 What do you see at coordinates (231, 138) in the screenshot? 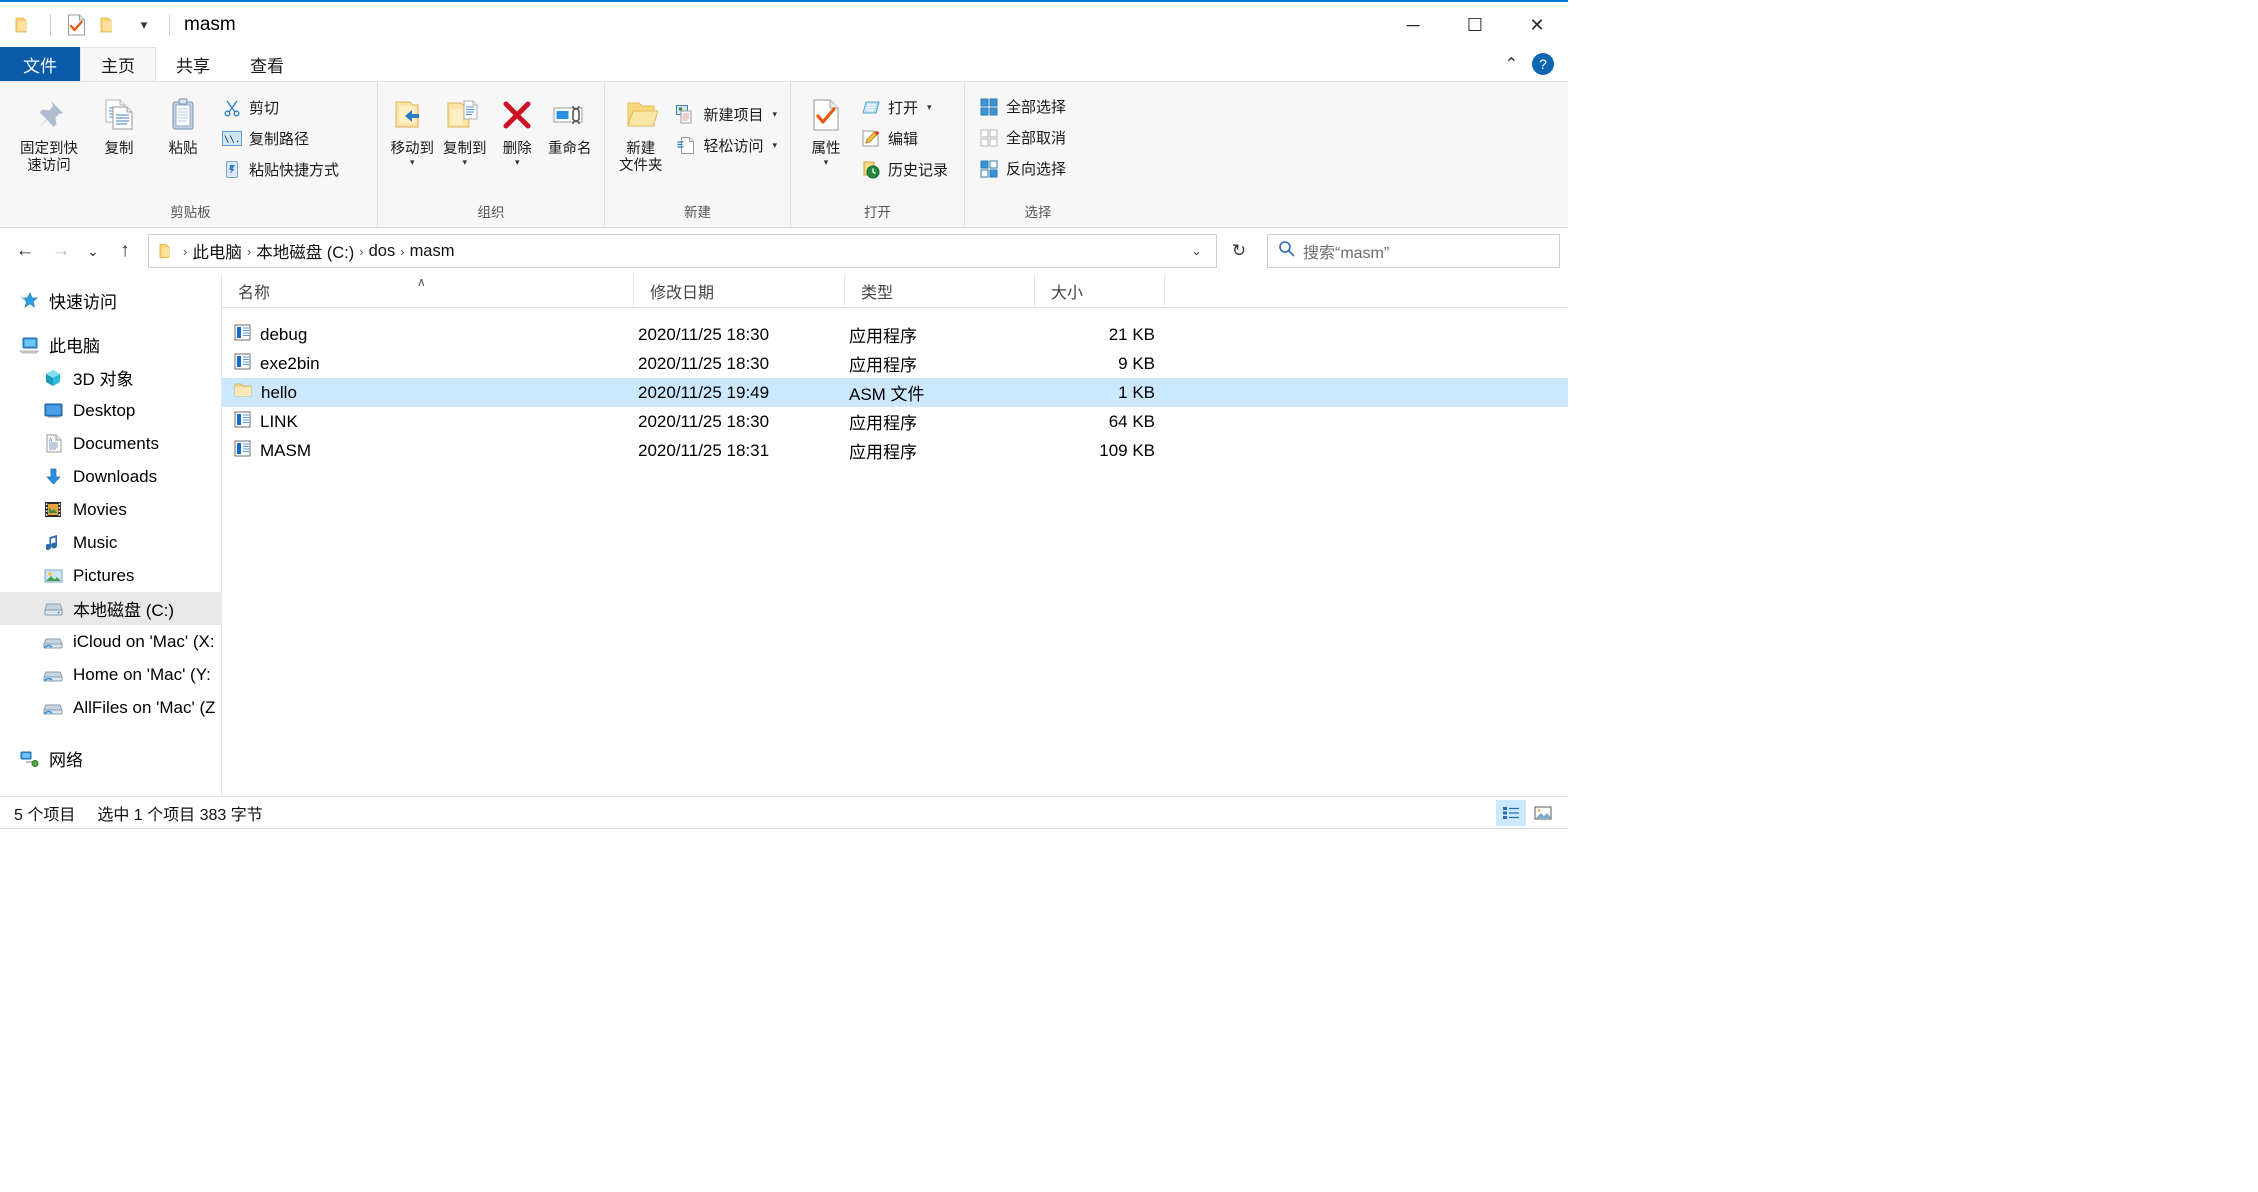
I see `copy-path-icon: \\..` at bounding box center [231, 138].